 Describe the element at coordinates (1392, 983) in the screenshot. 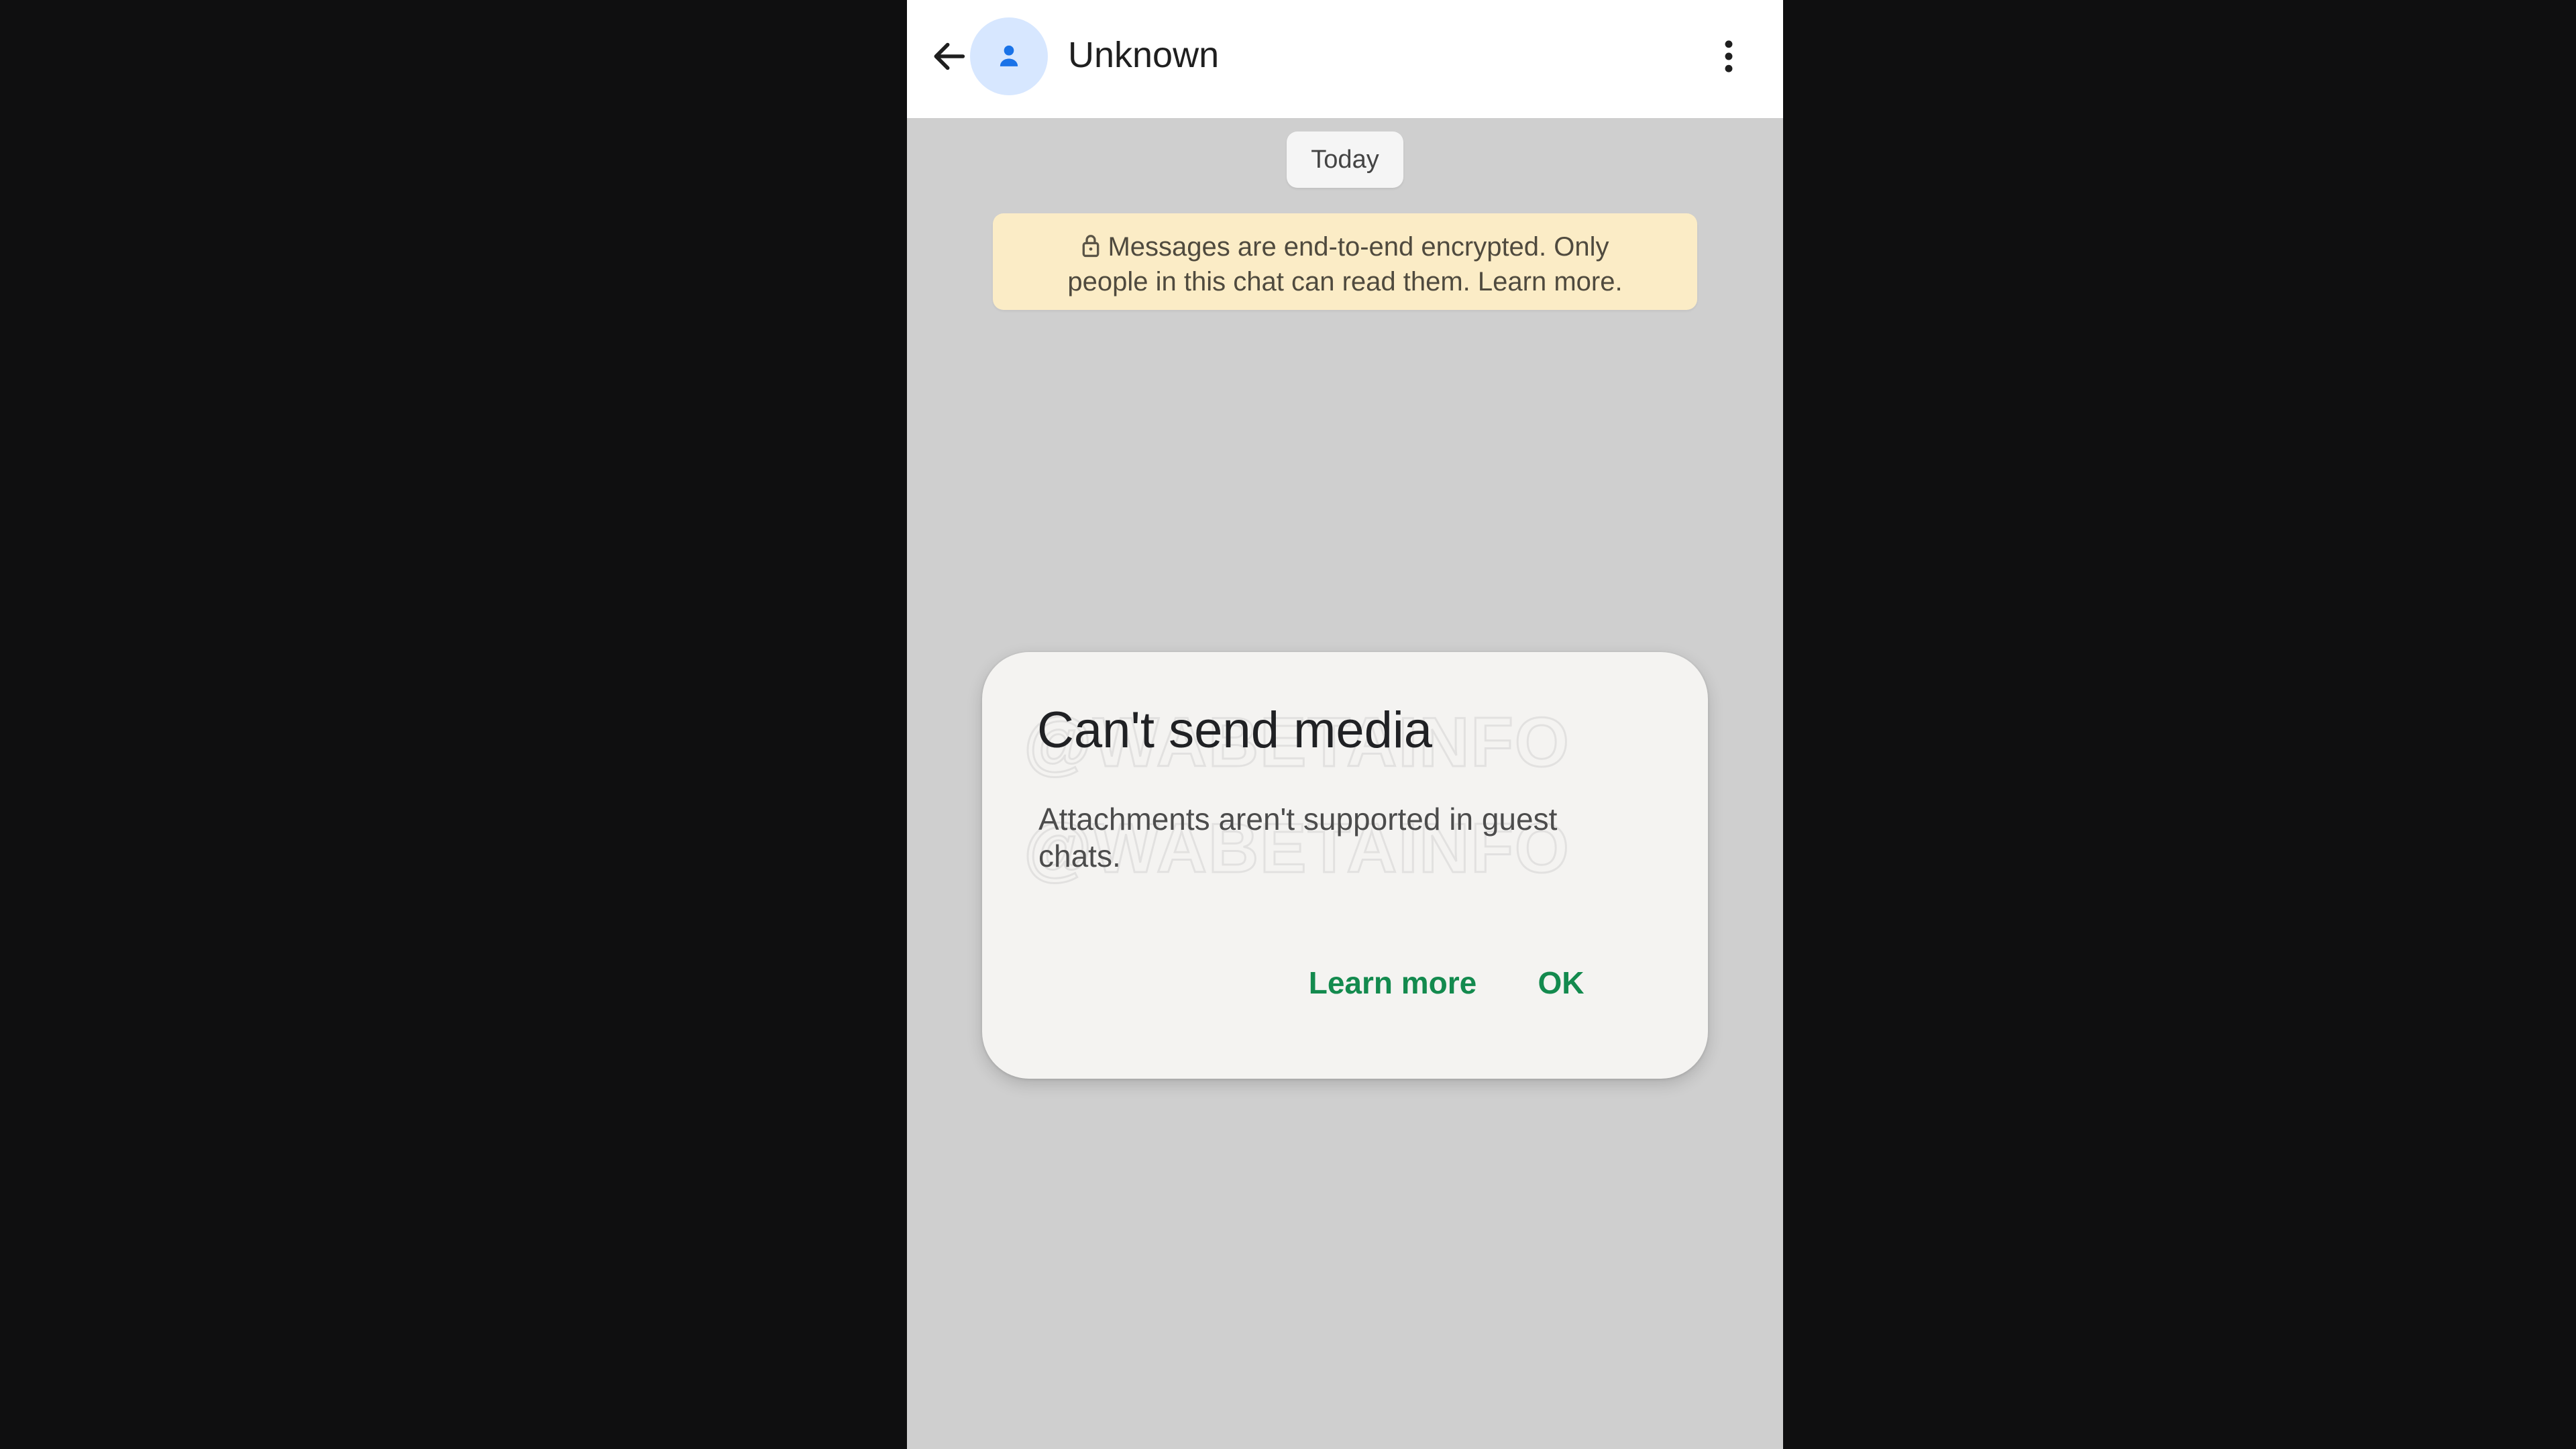

I see `learn-more-button: Learn more` at that location.